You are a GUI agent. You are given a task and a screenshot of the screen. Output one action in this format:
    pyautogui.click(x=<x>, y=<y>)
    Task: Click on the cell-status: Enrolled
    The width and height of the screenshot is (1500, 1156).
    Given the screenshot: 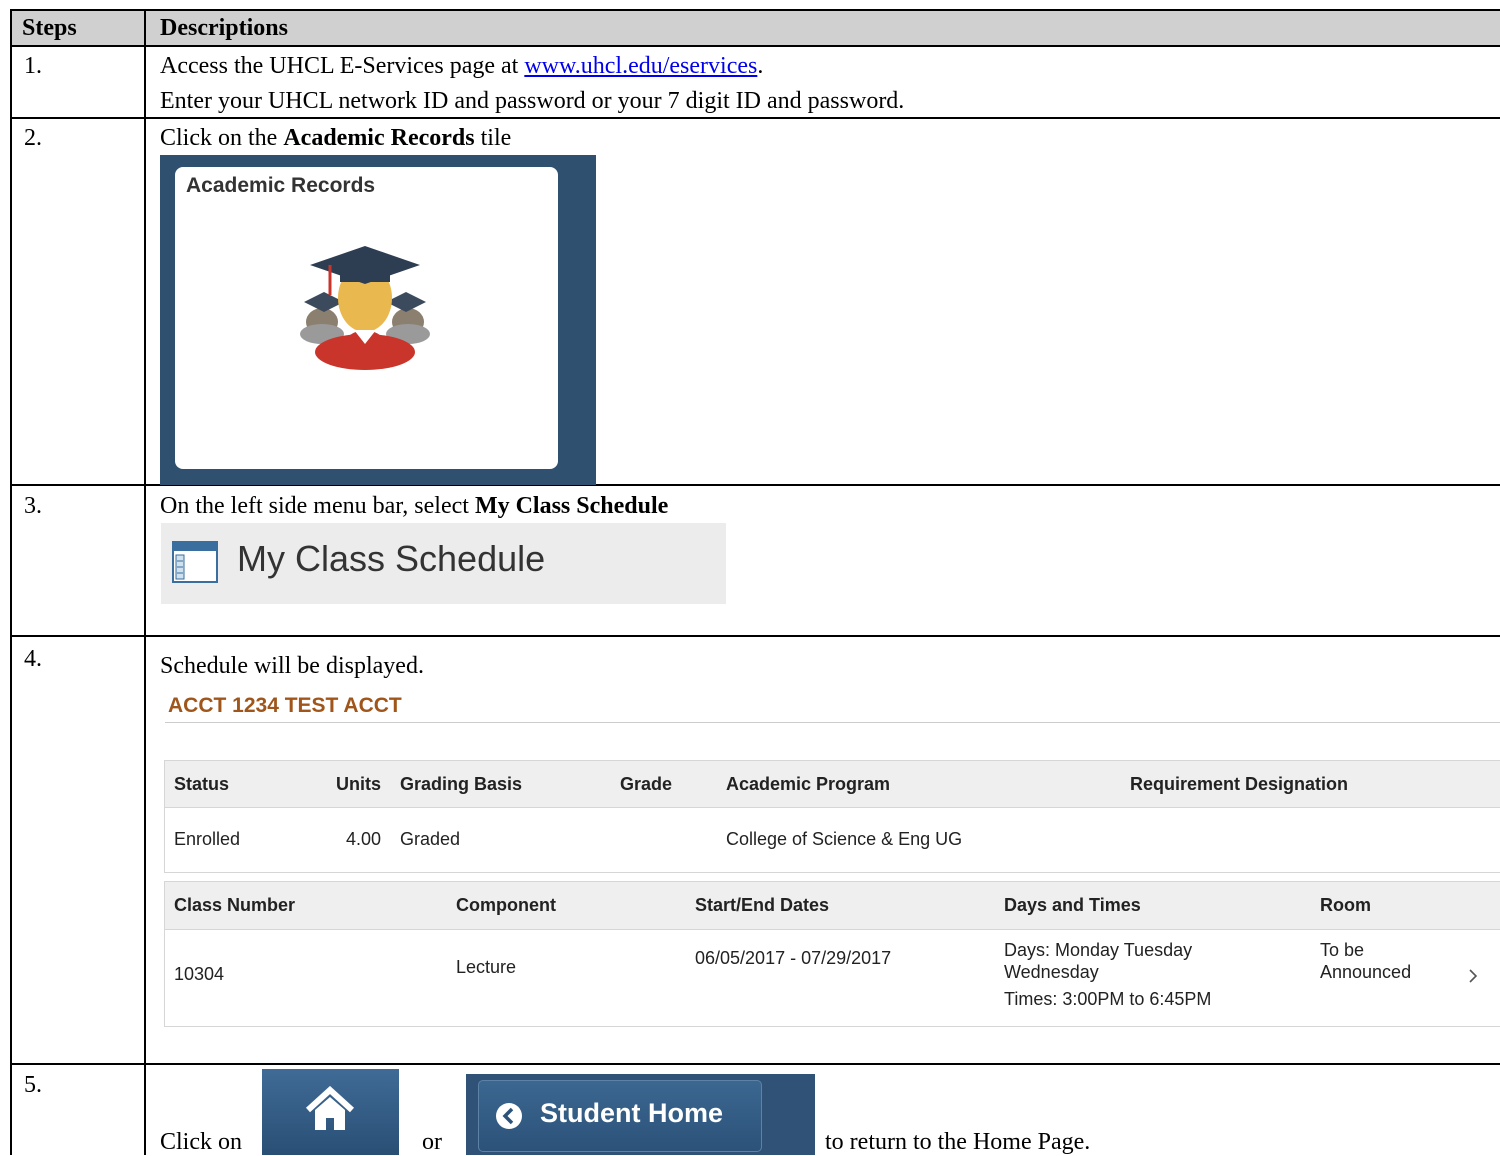 What is the action you would take?
    pyautogui.click(x=207, y=839)
    